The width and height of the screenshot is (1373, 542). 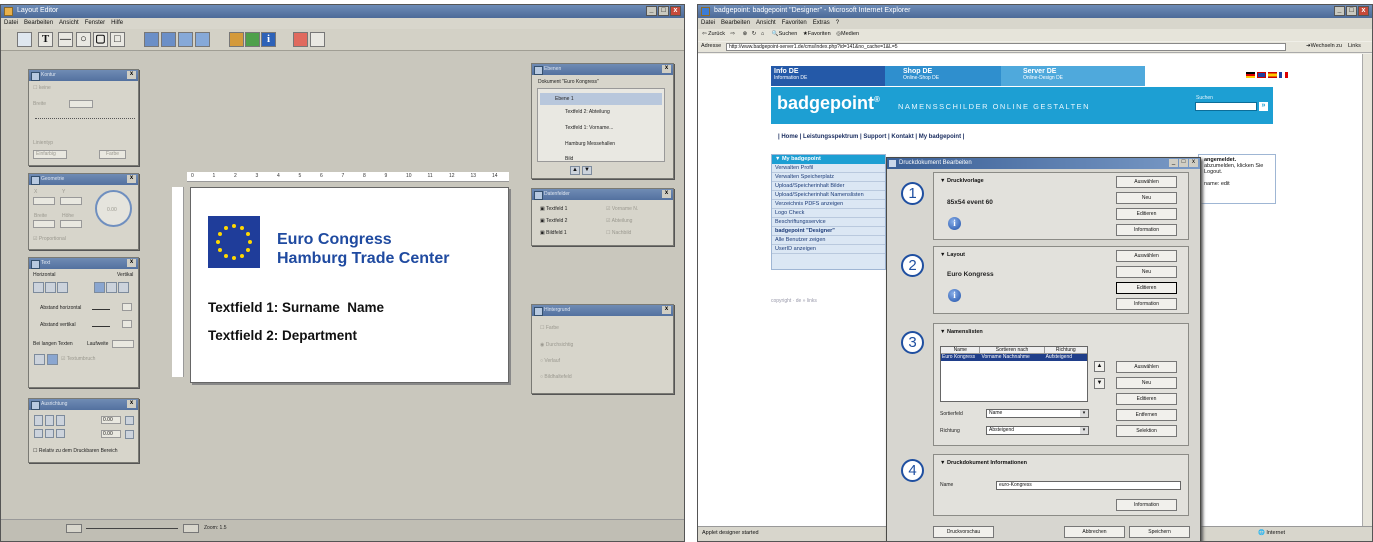 What do you see at coordinates (602, 194) in the screenshot?
I see `datenfelder-palette-header: Datenfelder x` at bounding box center [602, 194].